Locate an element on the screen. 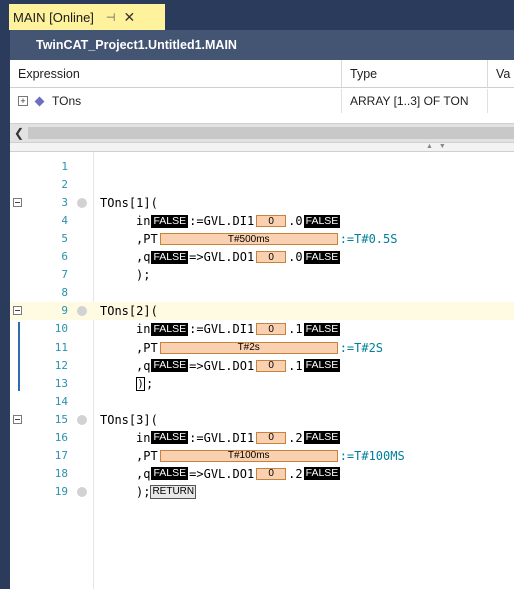 This screenshot has height=589, width=514. code-line: 8 is located at coordinates (262, 293).